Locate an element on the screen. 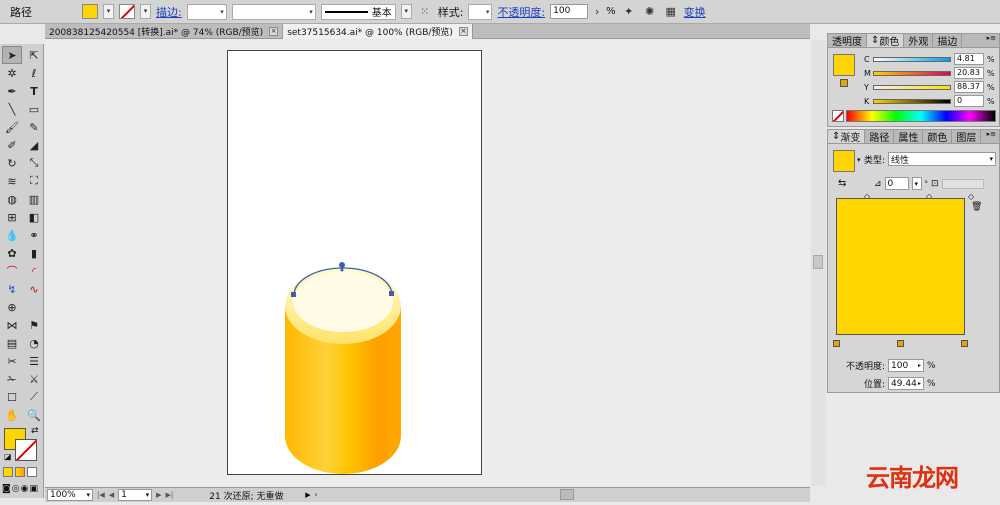 This screenshot has height=505, width=1000. gradient-stop-left is located at coordinates (836, 343).